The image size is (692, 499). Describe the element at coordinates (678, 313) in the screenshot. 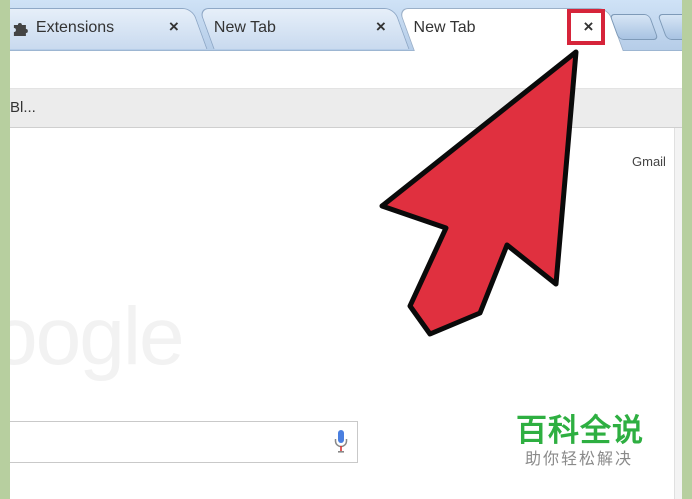

I see `scrollbar` at that location.